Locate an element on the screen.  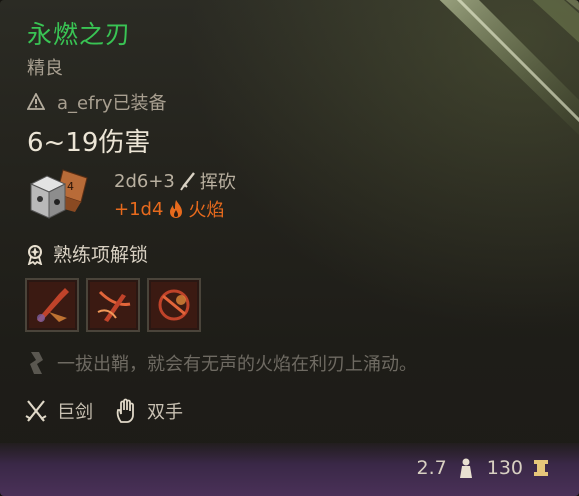
sword-artwork is located at coordinates (509, 67).